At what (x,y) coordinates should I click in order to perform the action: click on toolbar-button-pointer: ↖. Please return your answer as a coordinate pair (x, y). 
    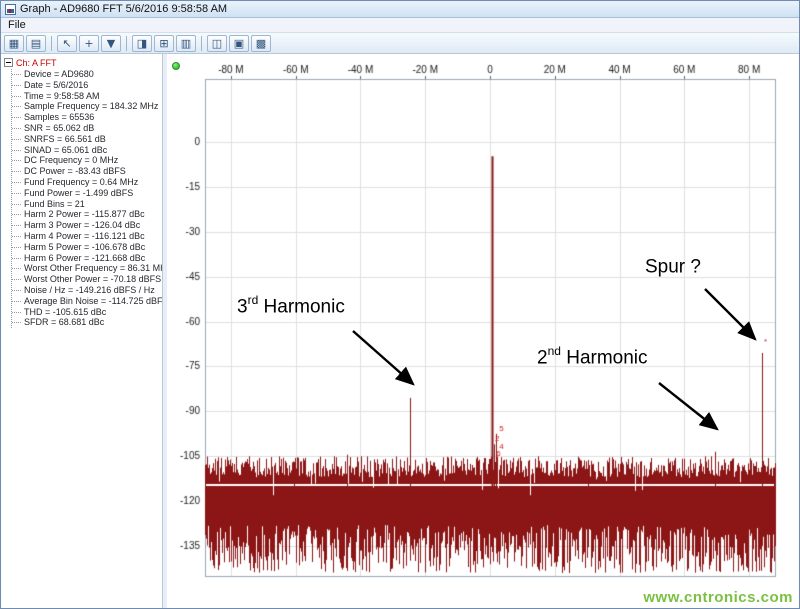
    Looking at the image, I should click on (67, 43).